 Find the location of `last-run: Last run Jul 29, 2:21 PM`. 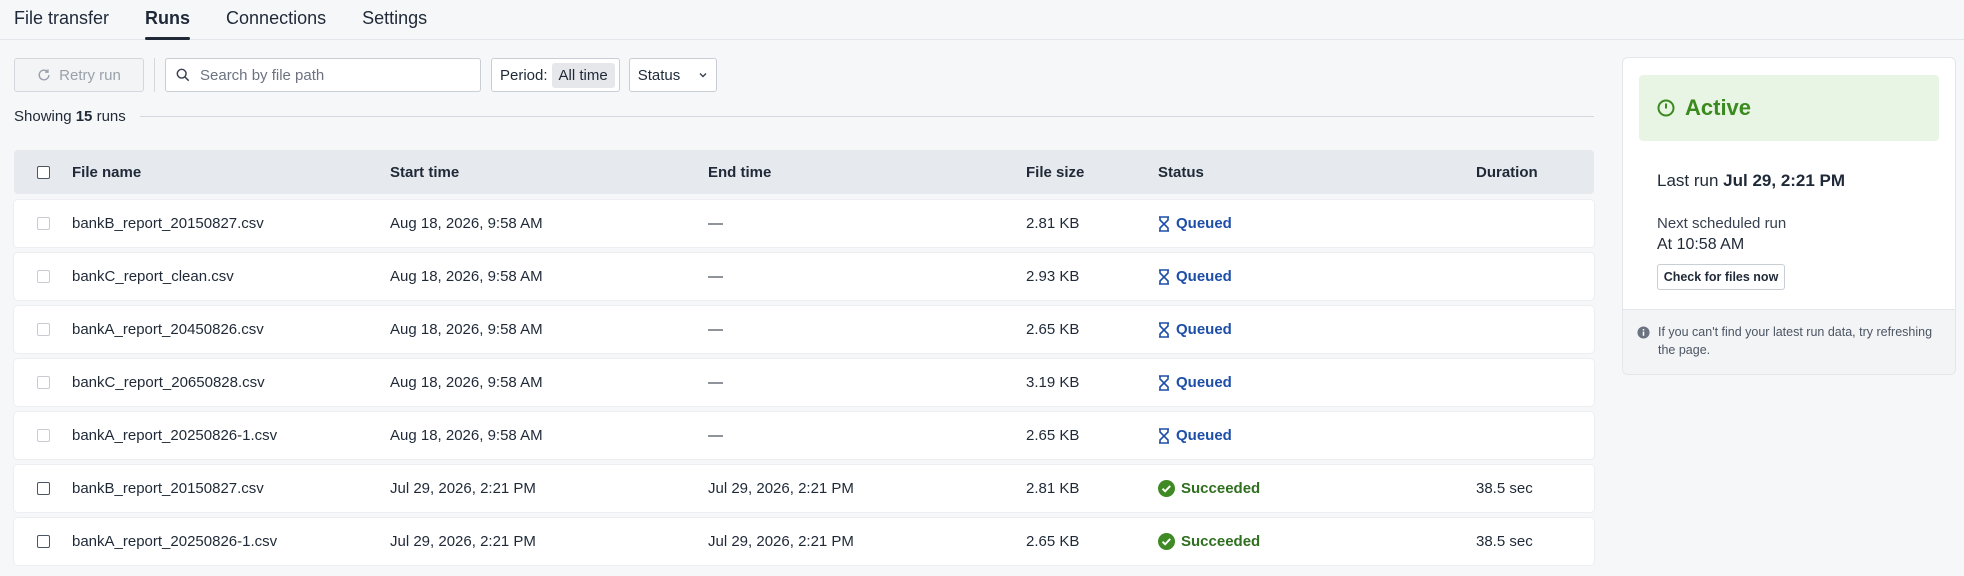

last-run: Last run Jul 29, 2:21 PM is located at coordinates (1806, 181).